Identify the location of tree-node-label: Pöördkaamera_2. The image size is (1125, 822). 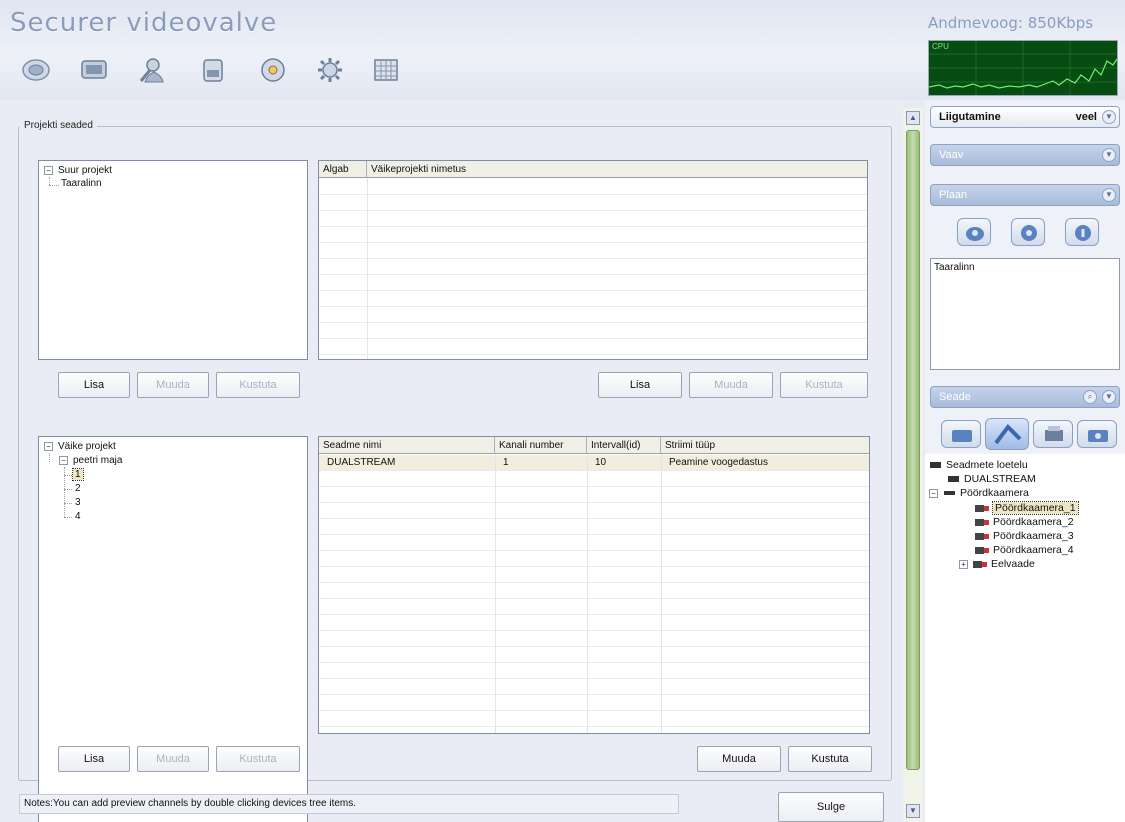
(1033, 522).